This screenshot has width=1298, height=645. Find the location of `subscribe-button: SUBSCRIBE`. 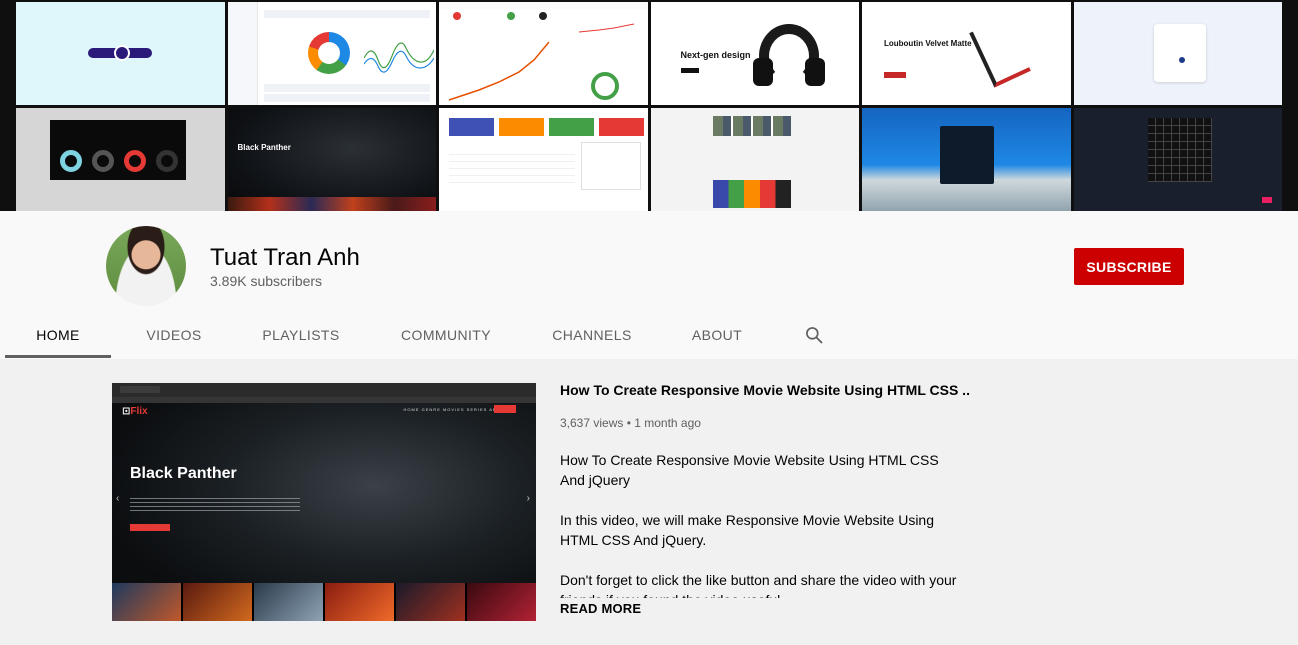

subscribe-button: SUBSCRIBE is located at coordinates (1129, 266).